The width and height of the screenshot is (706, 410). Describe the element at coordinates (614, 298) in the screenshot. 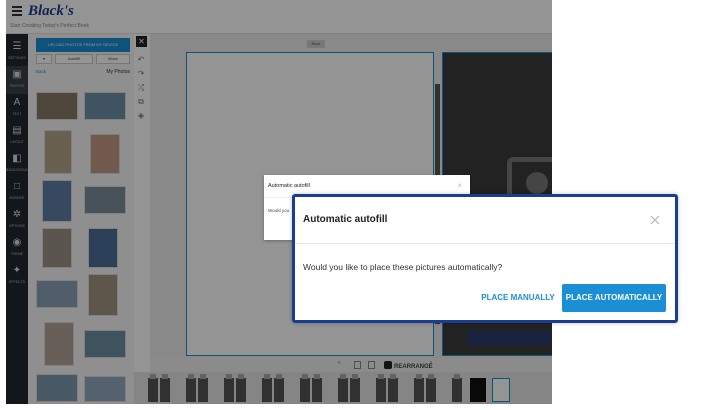

I see `place-automatically-button: PLACE AUTOMATICALLY` at that location.